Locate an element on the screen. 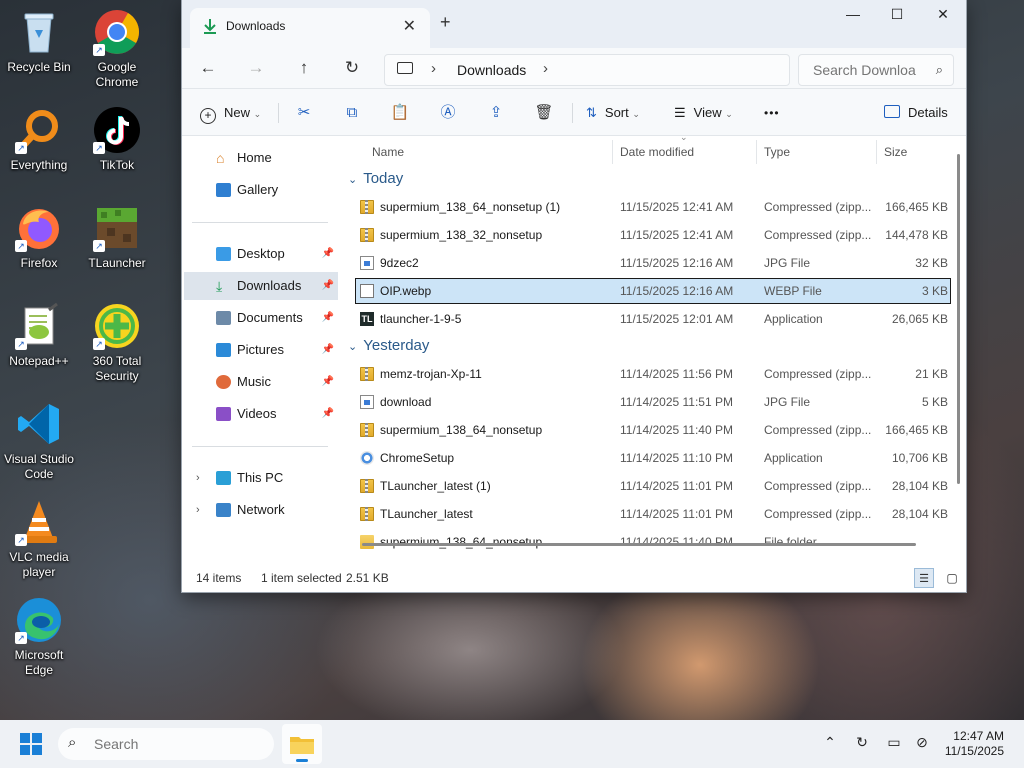 This screenshot has width=1024, height=768. search-box: ⌕ is located at coordinates (876, 70).